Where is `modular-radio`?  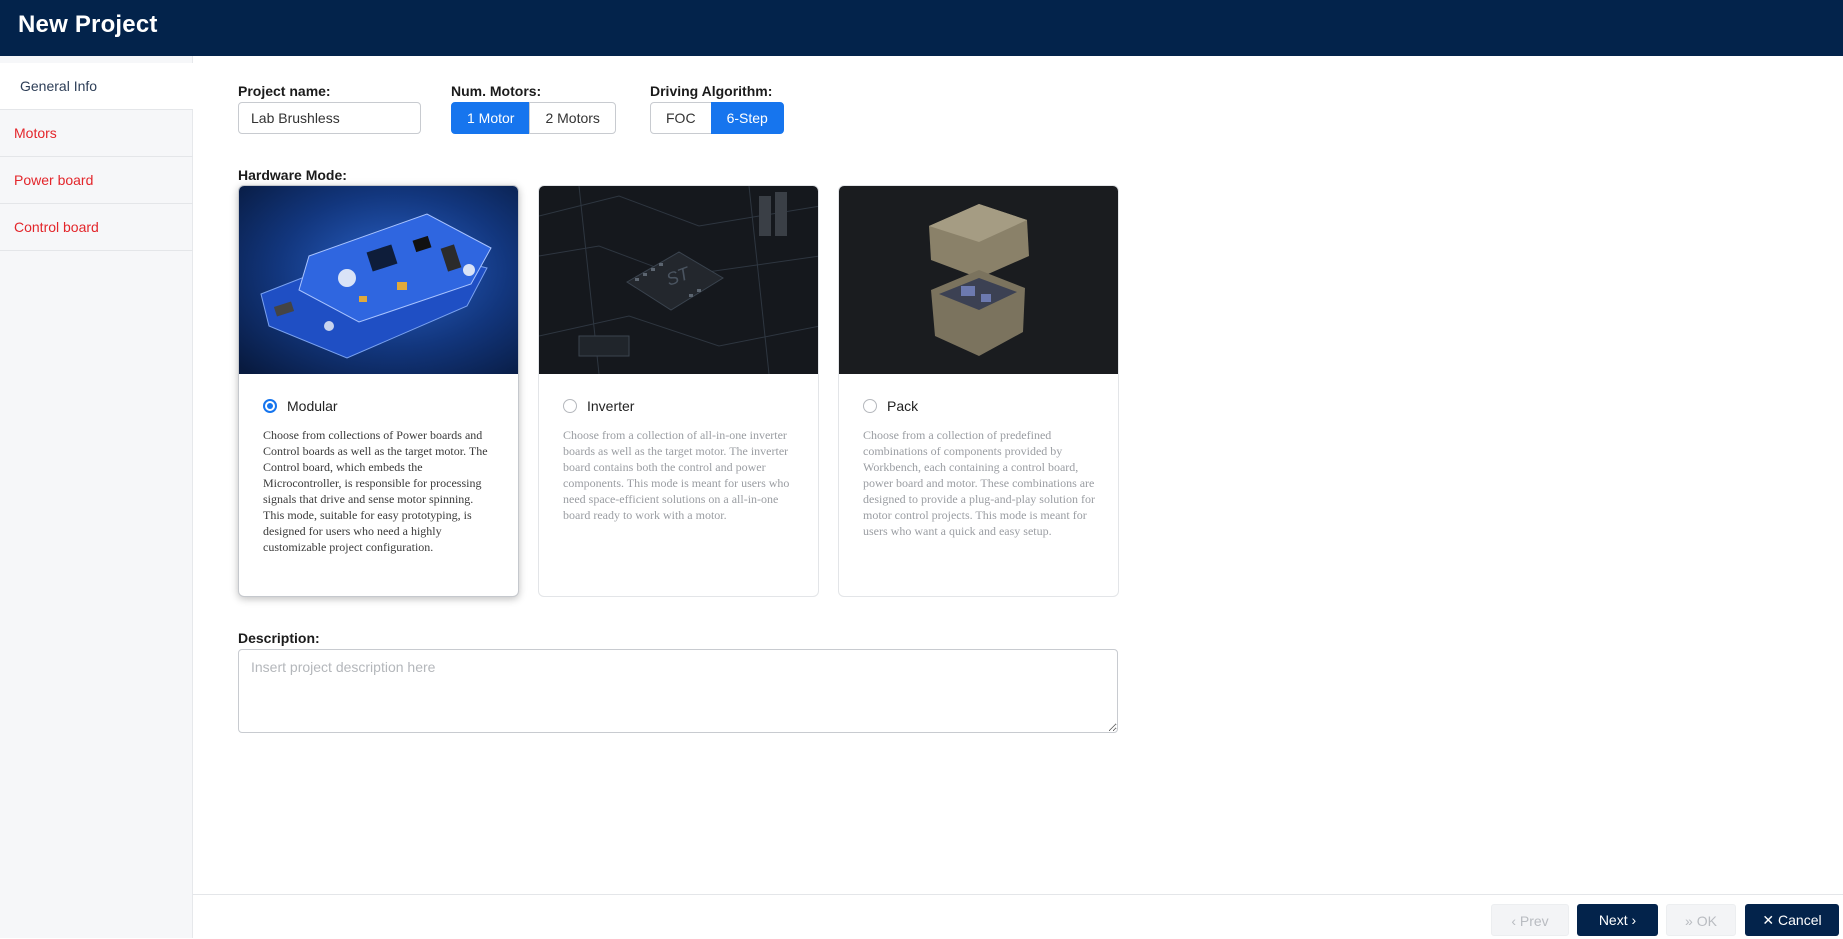
modular-radio is located at coordinates (270, 406).